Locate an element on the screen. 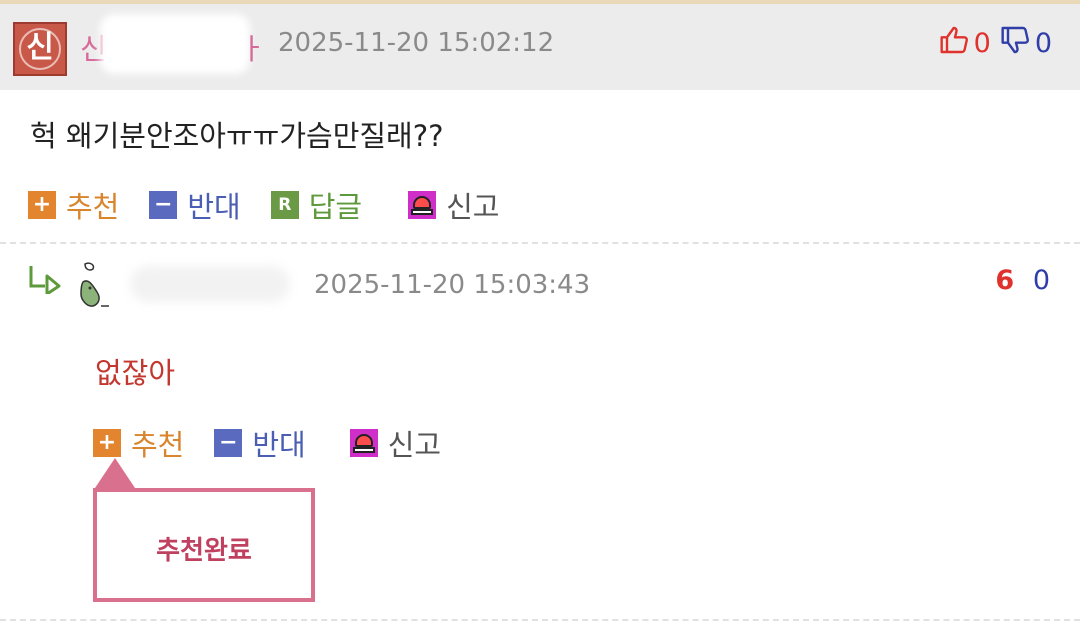 The image size is (1080, 623). bottom-divider is located at coordinates (540, 620).